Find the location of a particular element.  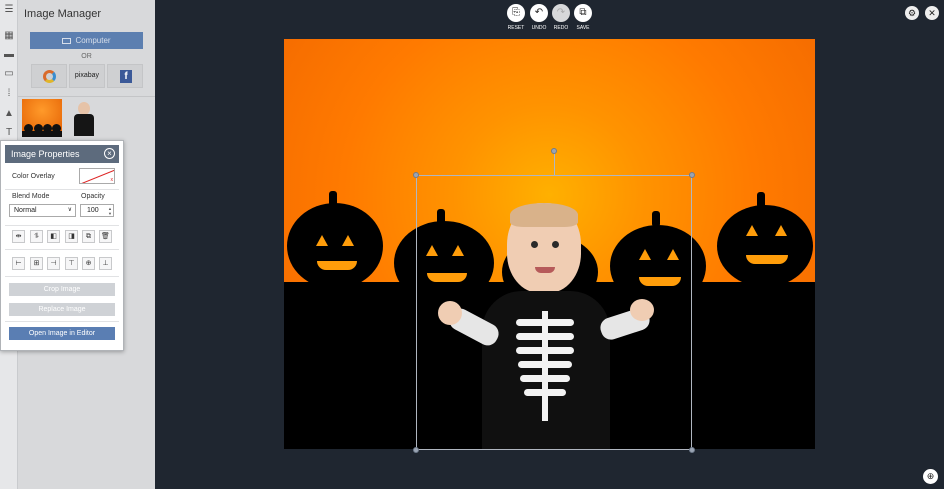

shape-icon: ▲ is located at coordinates (9, 114).